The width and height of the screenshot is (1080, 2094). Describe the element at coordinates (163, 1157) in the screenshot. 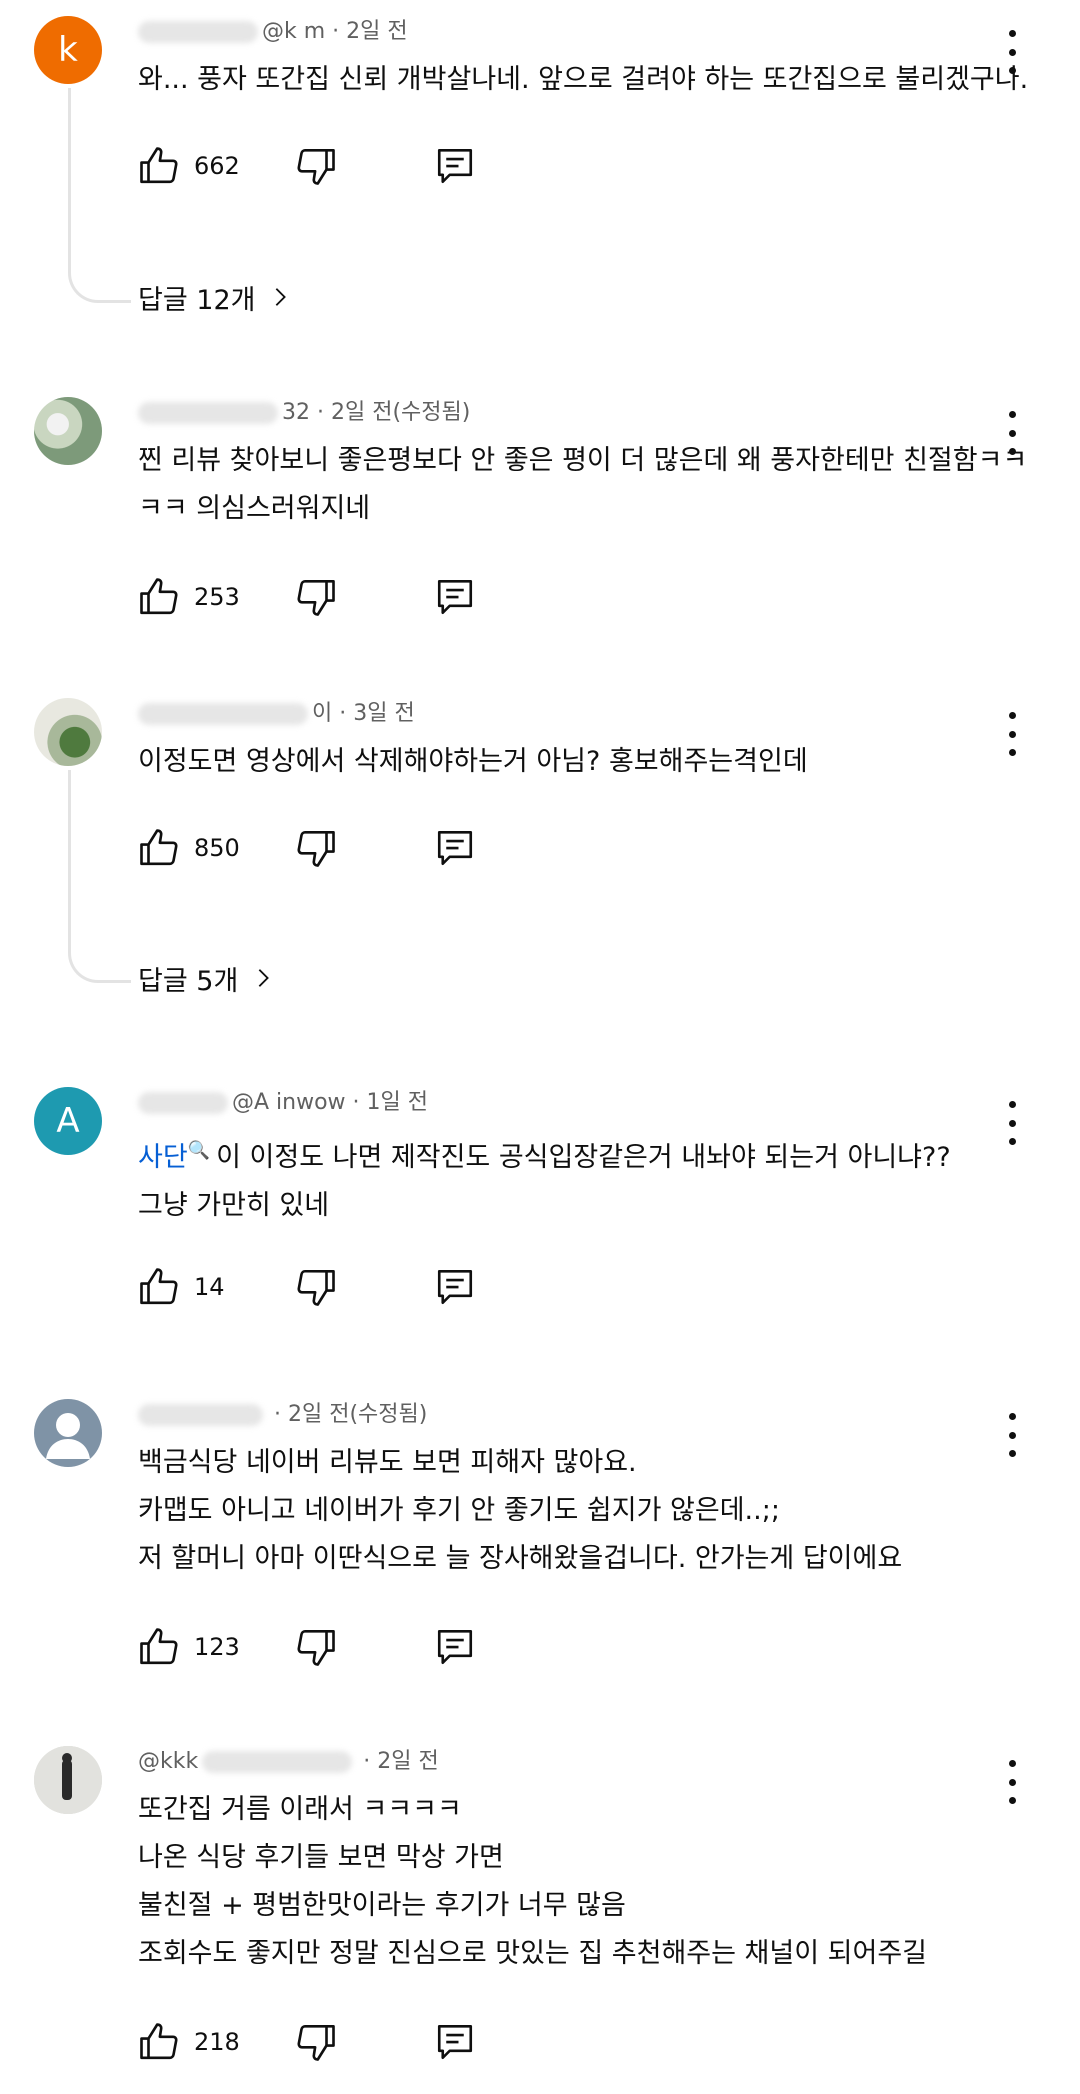

I see `search-link: 사단` at that location.